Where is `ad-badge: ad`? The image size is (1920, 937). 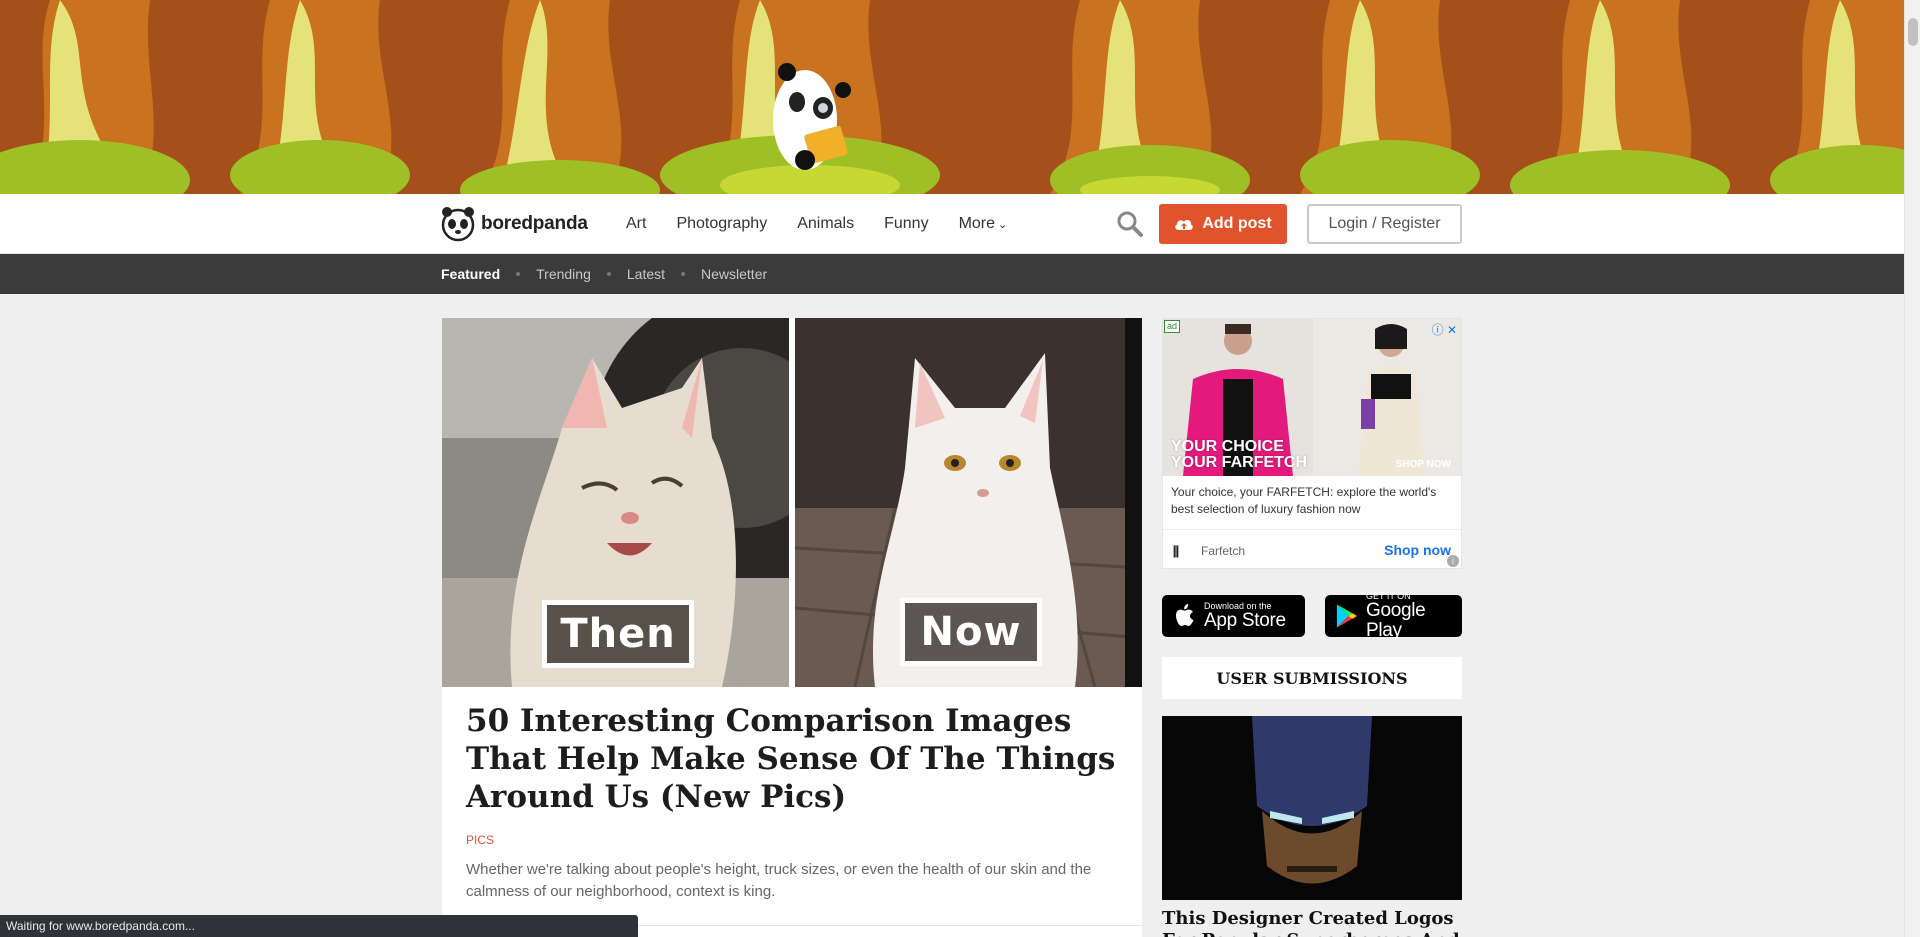 ad-badge: ad is located at coordinates (1172, 326).